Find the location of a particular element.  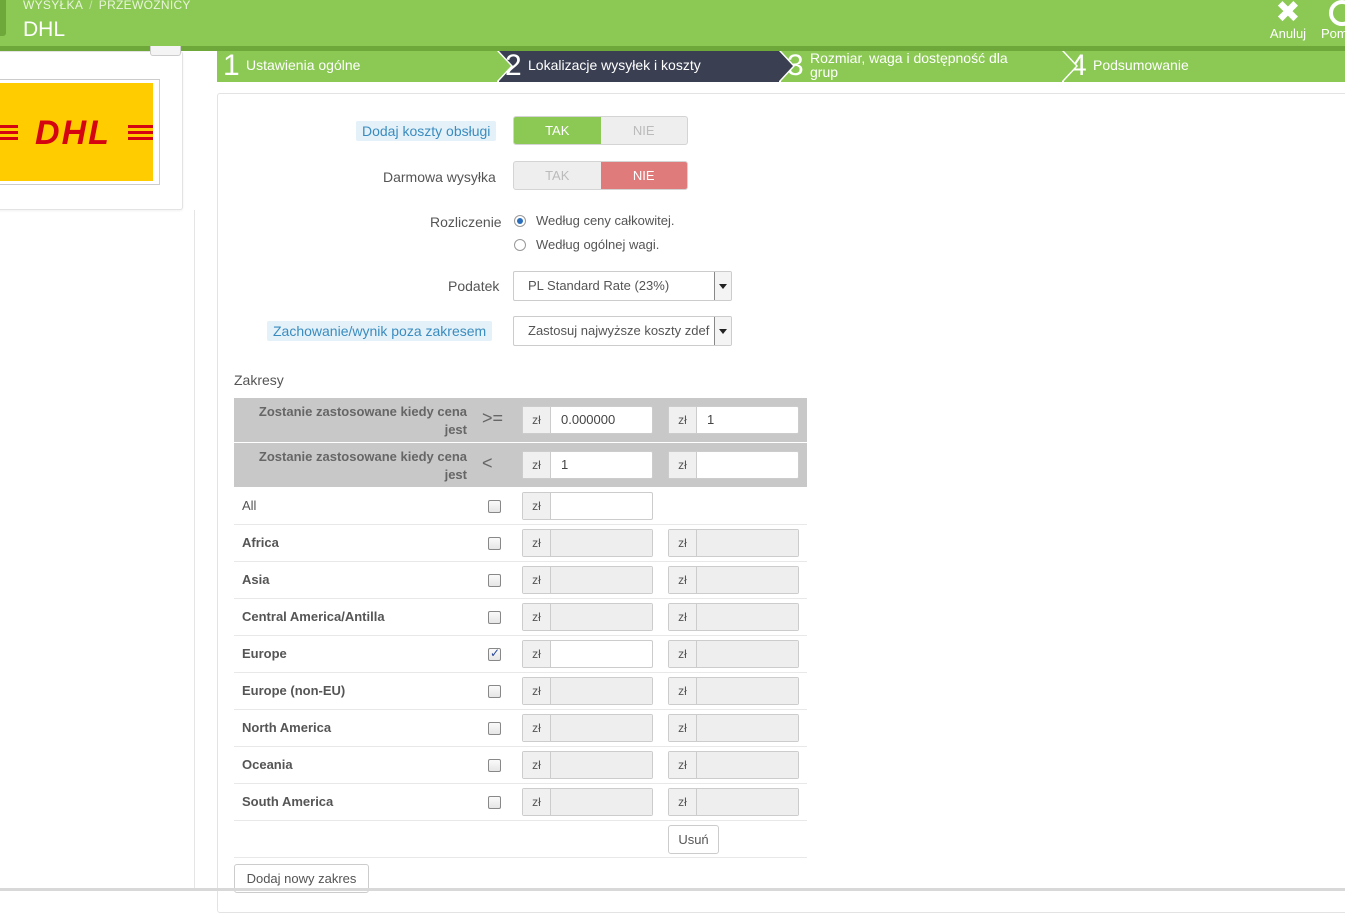

zone-checkbox-checked is located at coordinates (494, 653).